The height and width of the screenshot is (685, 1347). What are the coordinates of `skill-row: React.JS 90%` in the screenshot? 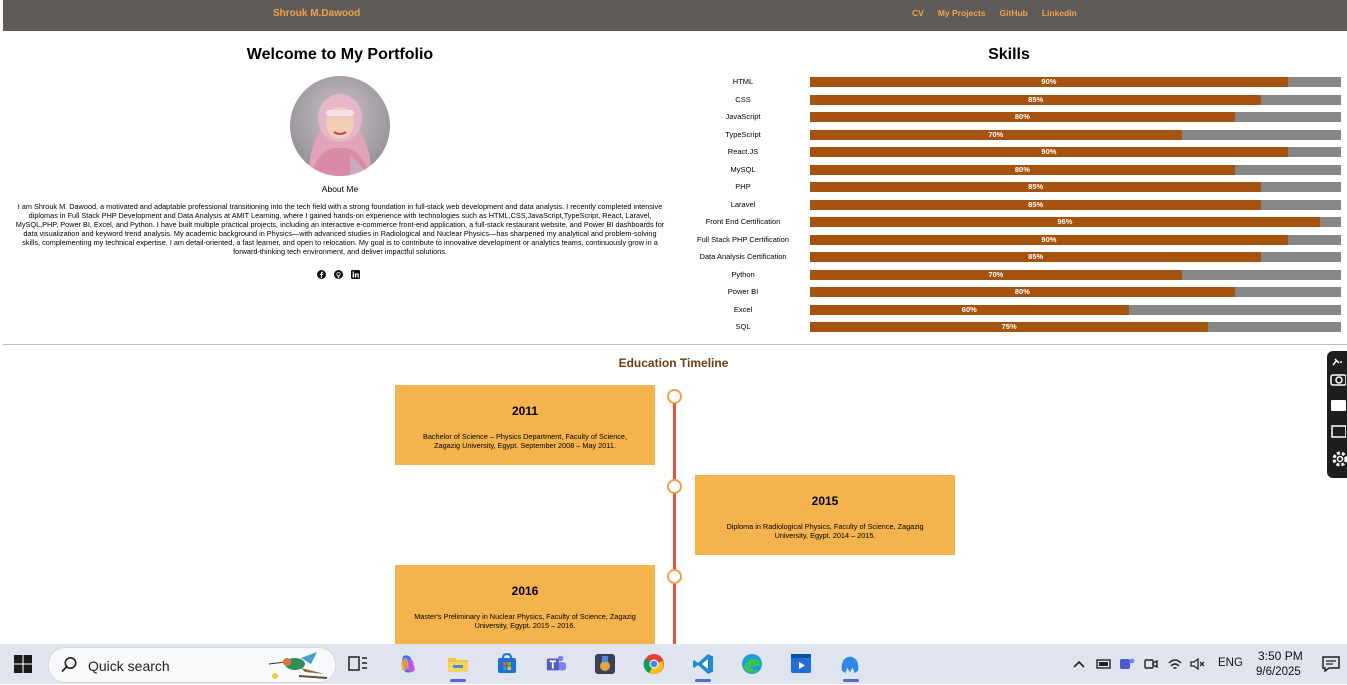 It's located at (1010, 152).